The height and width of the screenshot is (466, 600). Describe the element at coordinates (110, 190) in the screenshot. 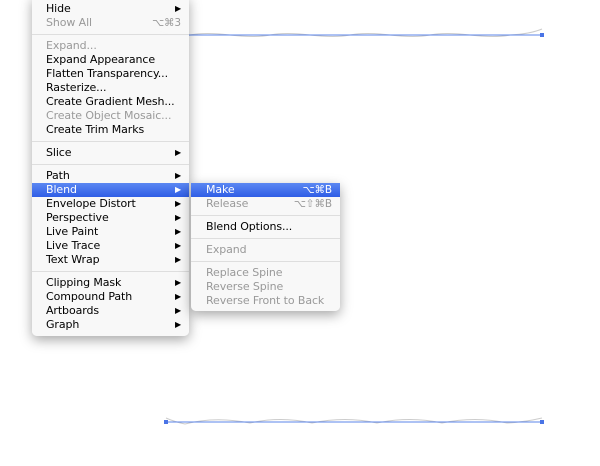

I see `menu-item-blend: Blend ▶` at that location.